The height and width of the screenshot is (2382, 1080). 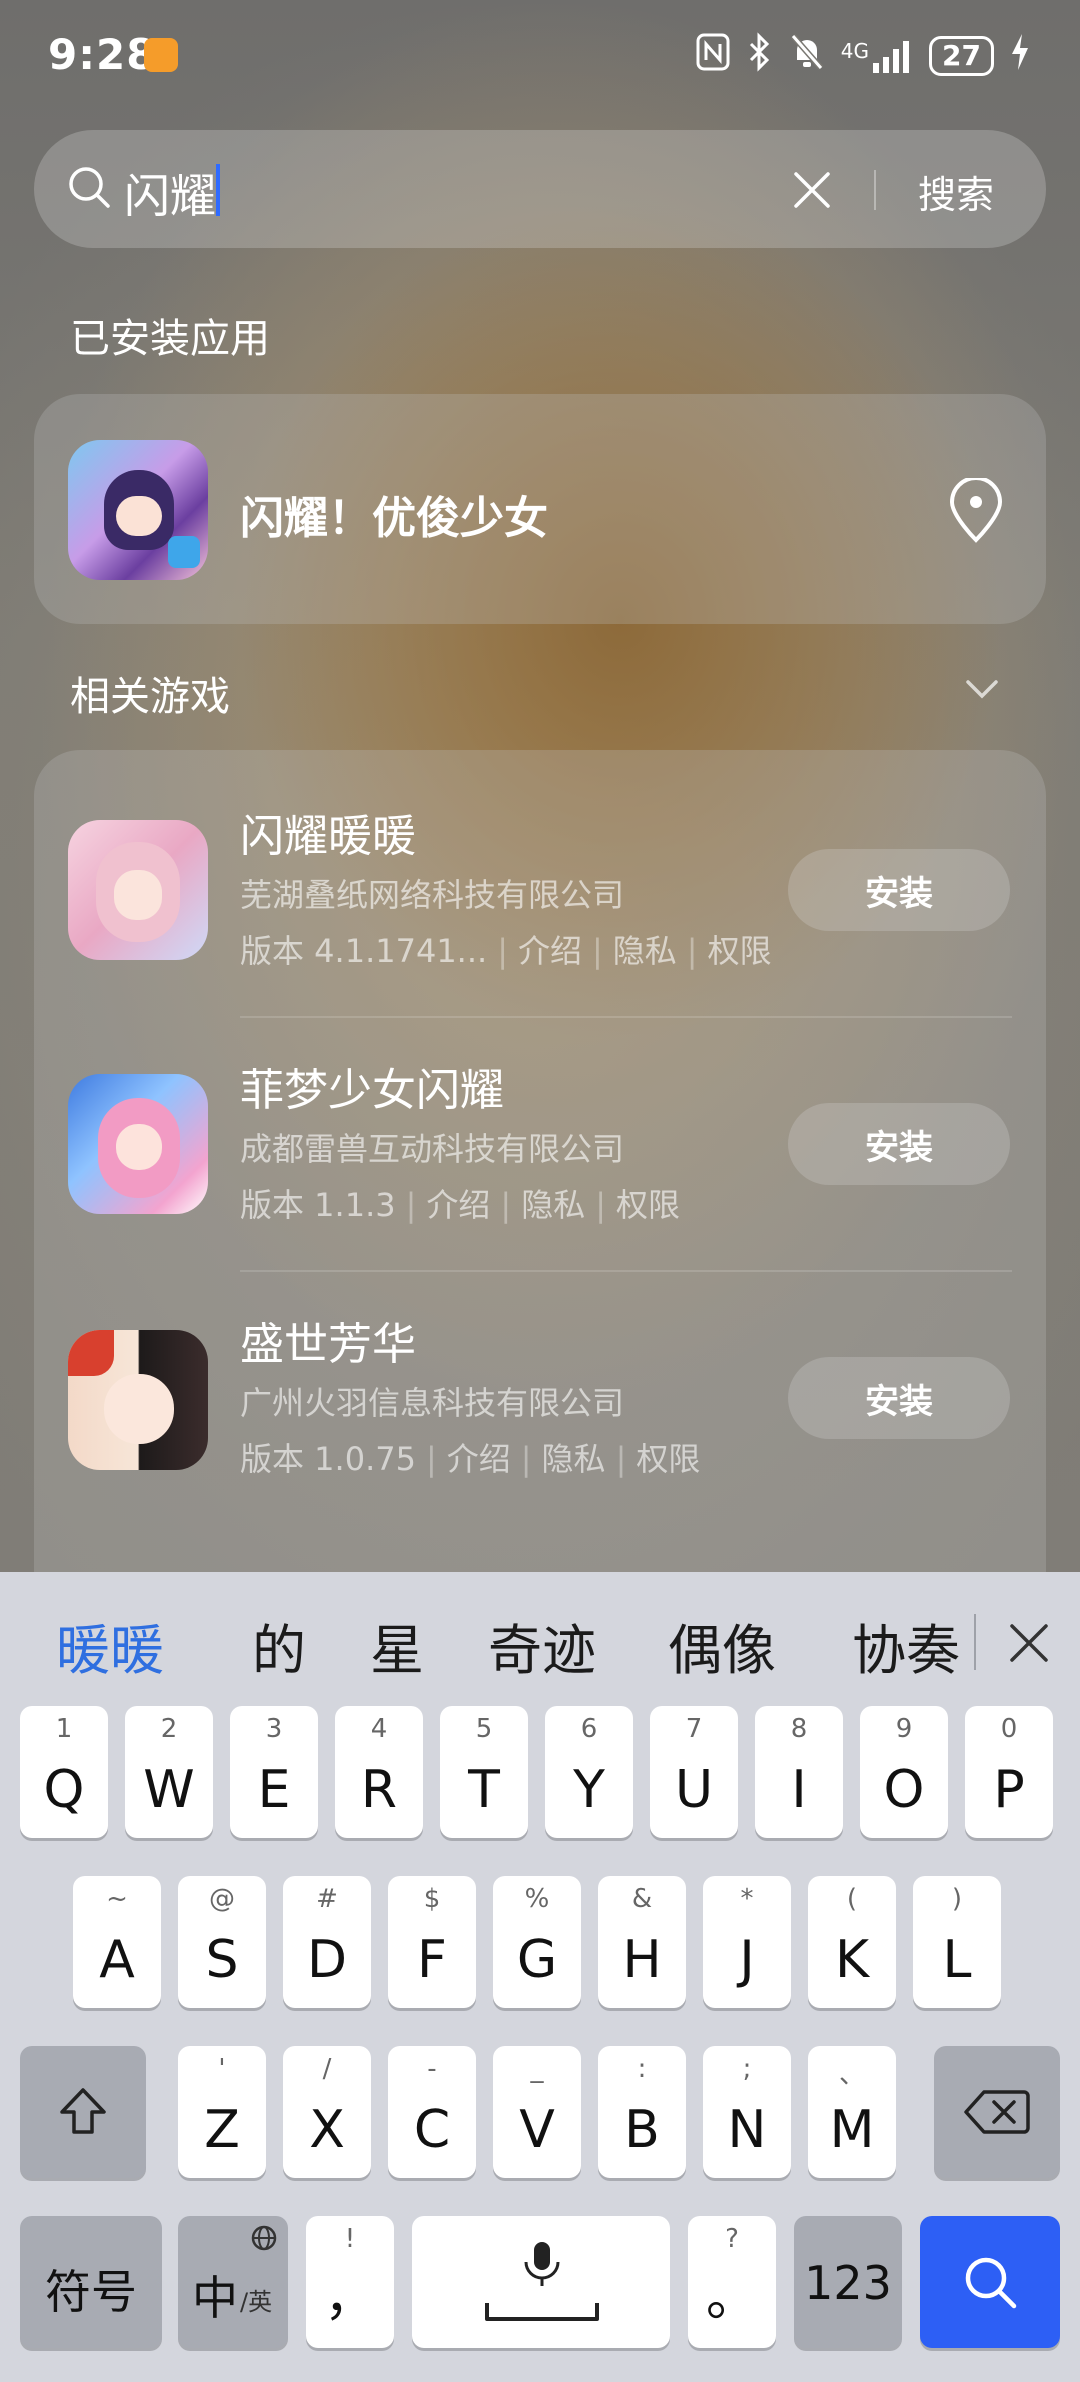 I want to click on key-k: (K, so click(x=852, y=1942).